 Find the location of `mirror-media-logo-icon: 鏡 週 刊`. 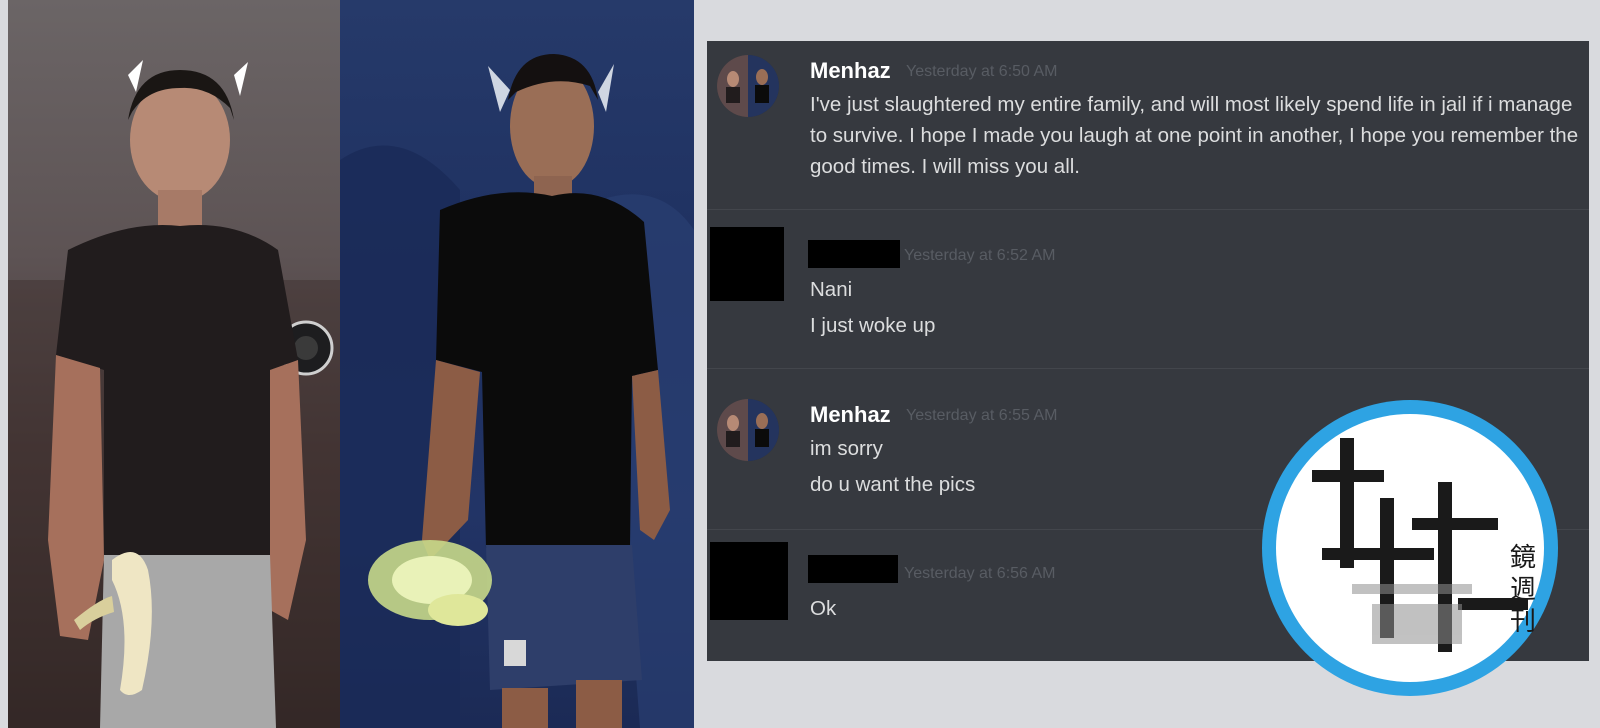

mirror-media-logo-icon: 鏡 週 刊 is located at coordinates (1410, 548).